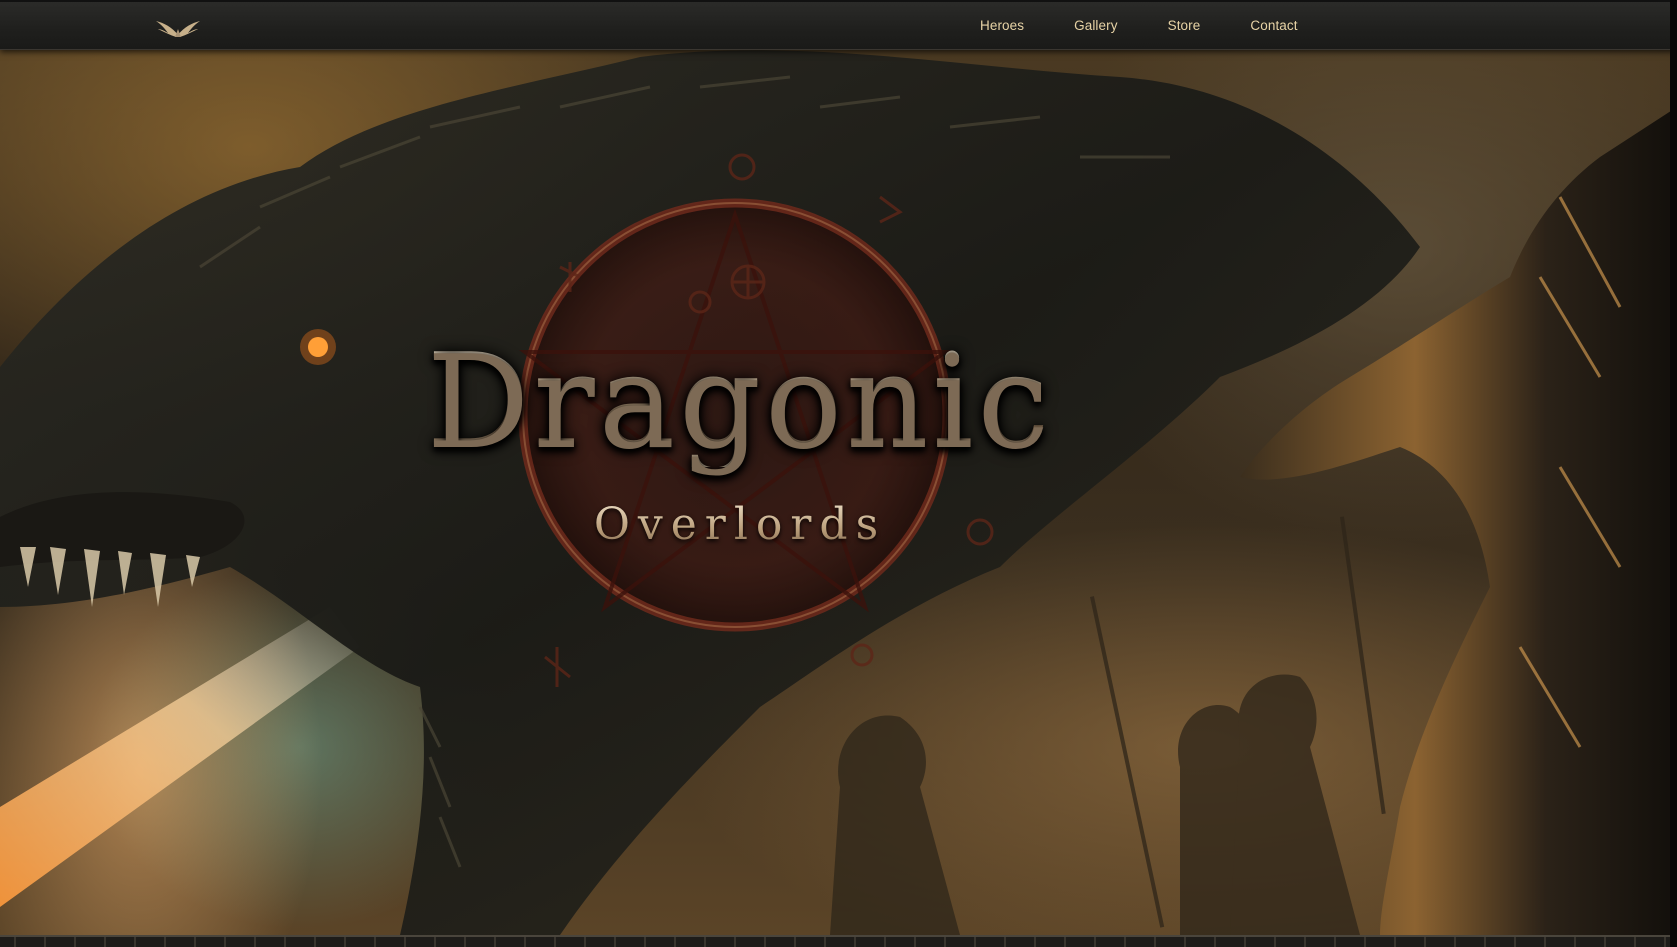 The image size is (1677, 947). I want to click on nav-link-gallery: Gallery, so click(1095, 25).